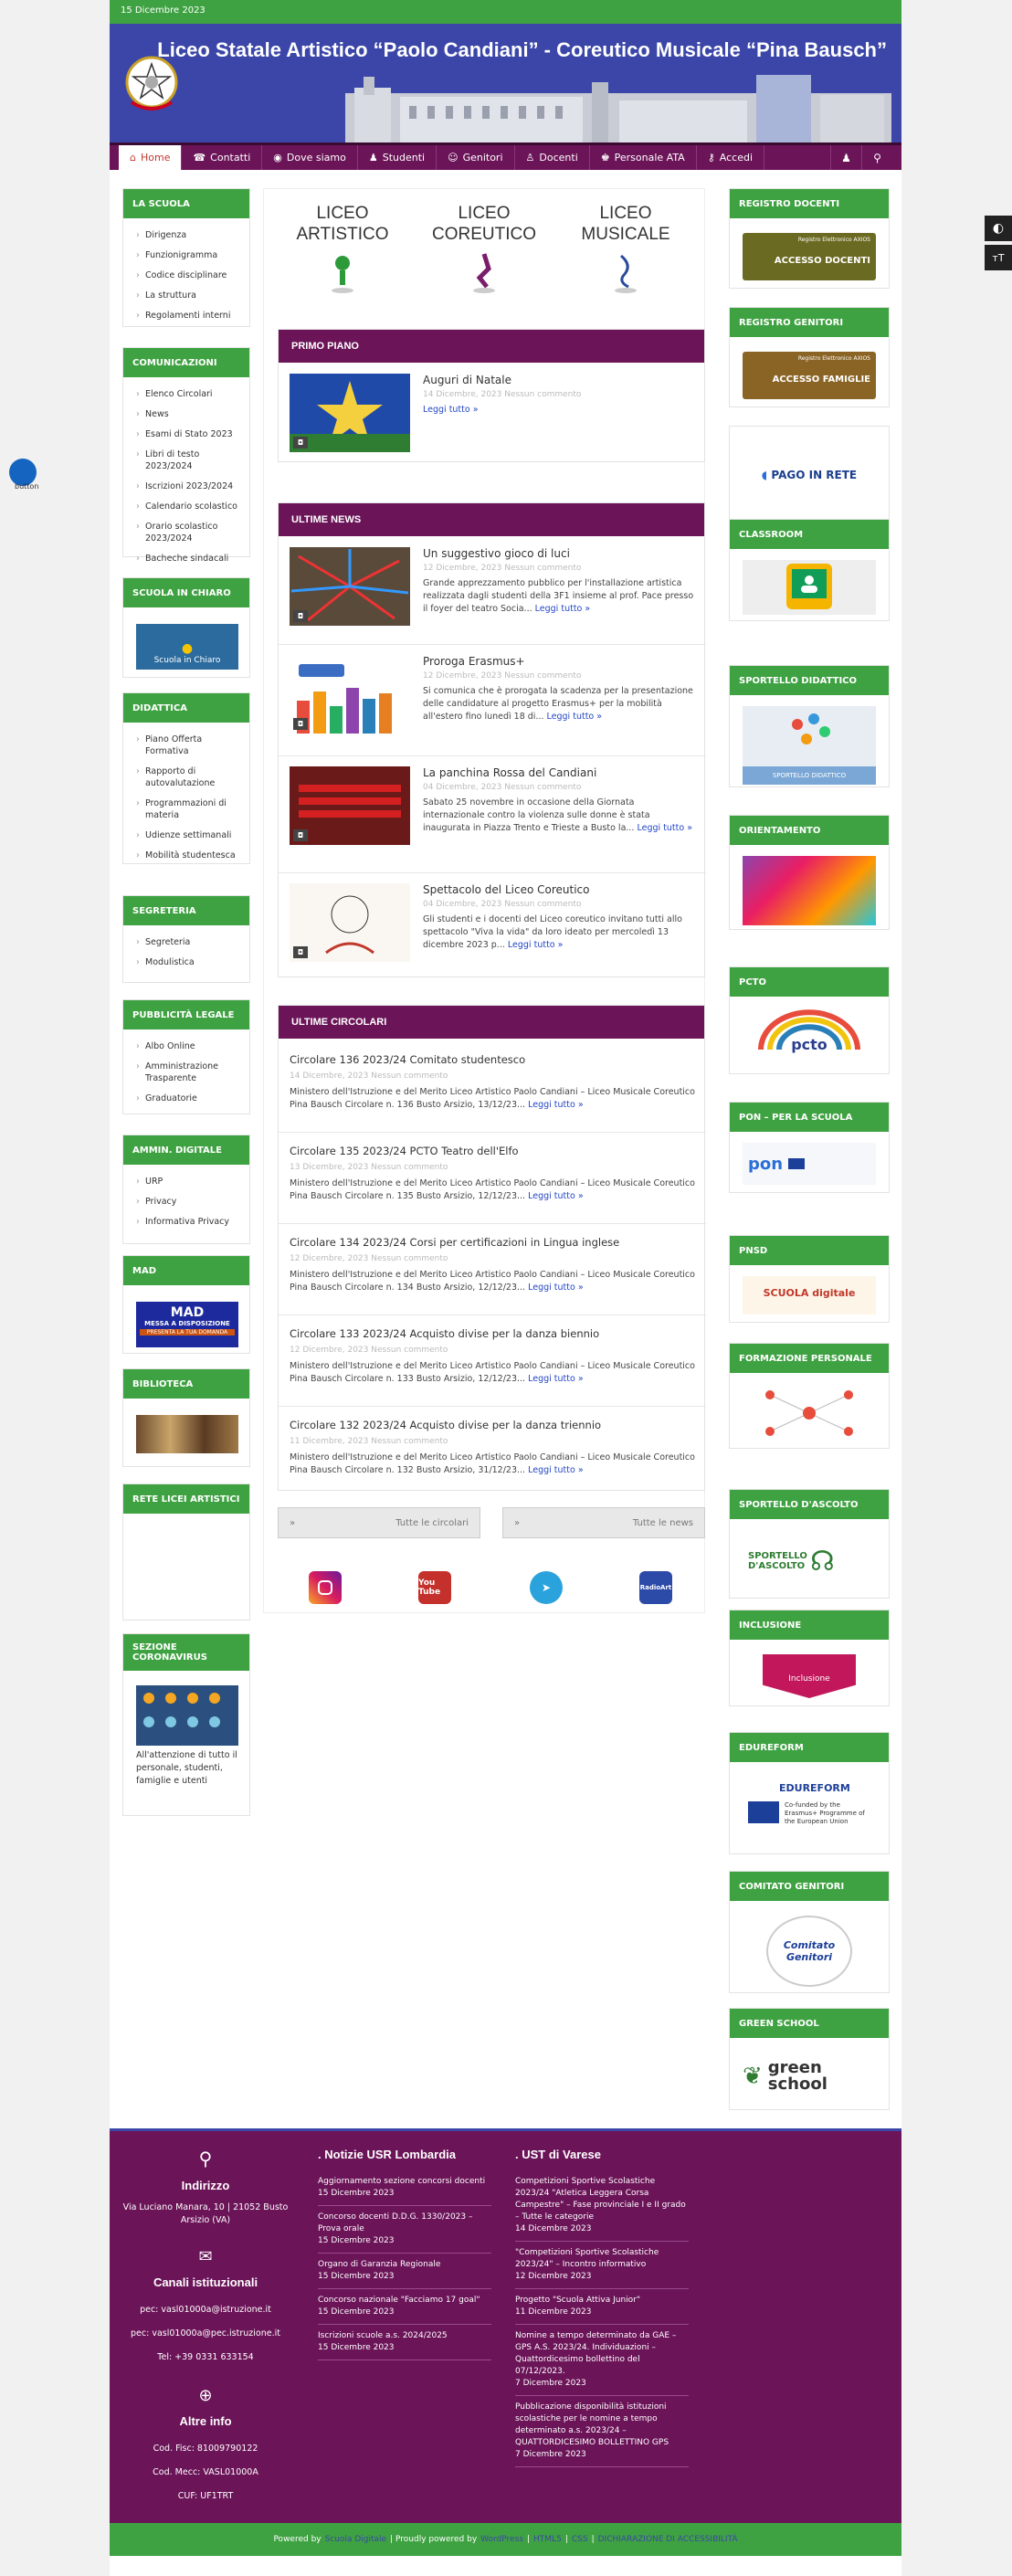 The height and width of the screenshot is (2576, 1012). I want to click on sportello-ascolto-banner: SPORTELLO D'ASCOLTO ☊, so click(809, 1561).